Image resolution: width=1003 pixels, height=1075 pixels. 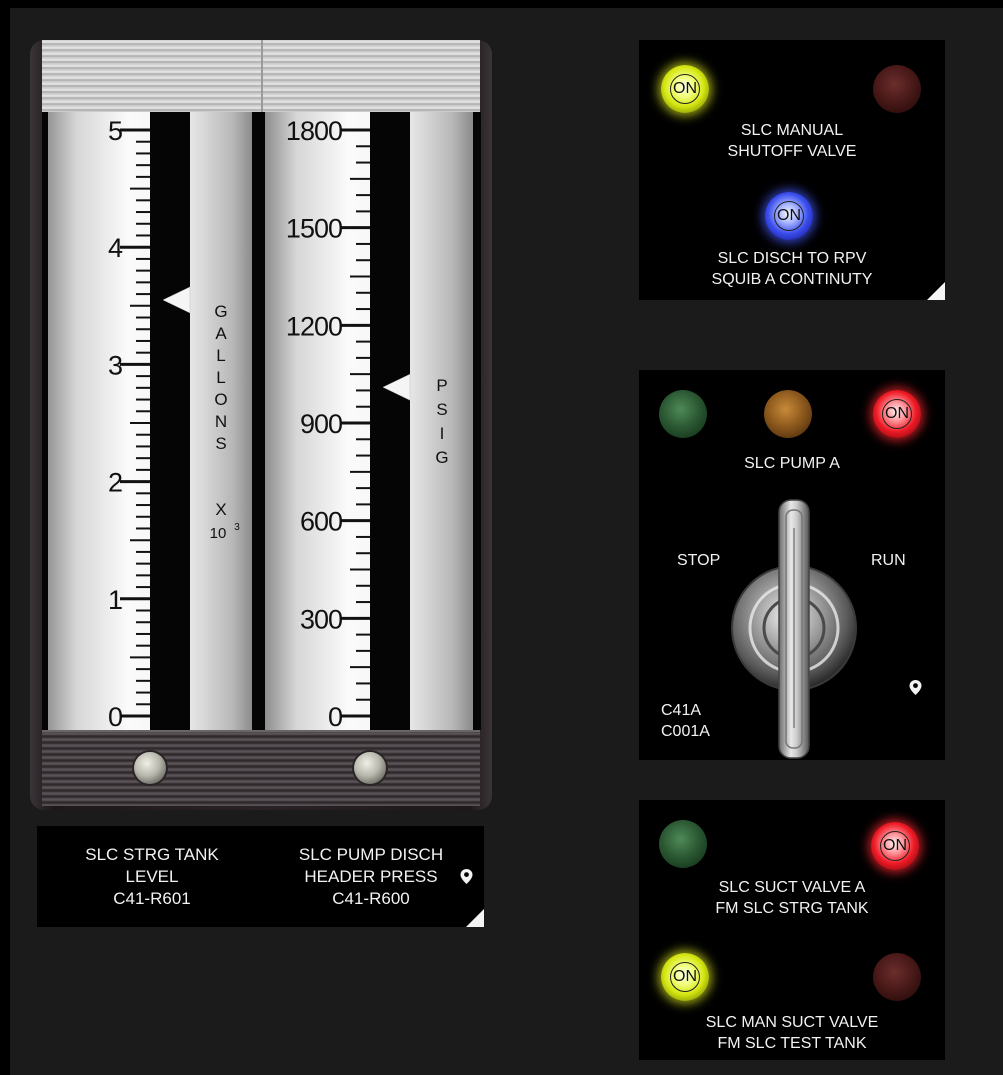 I want to click on pump-pressure-indicator-track, so click(x=390, y=421).